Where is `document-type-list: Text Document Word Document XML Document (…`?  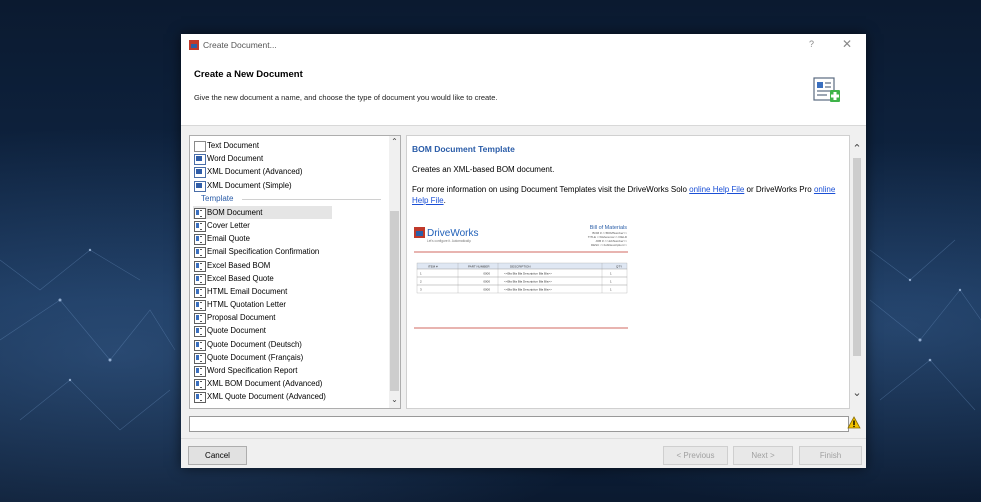
document-type-list: Text Document Word Document XML Document (… is located at coordinates (295, 272).